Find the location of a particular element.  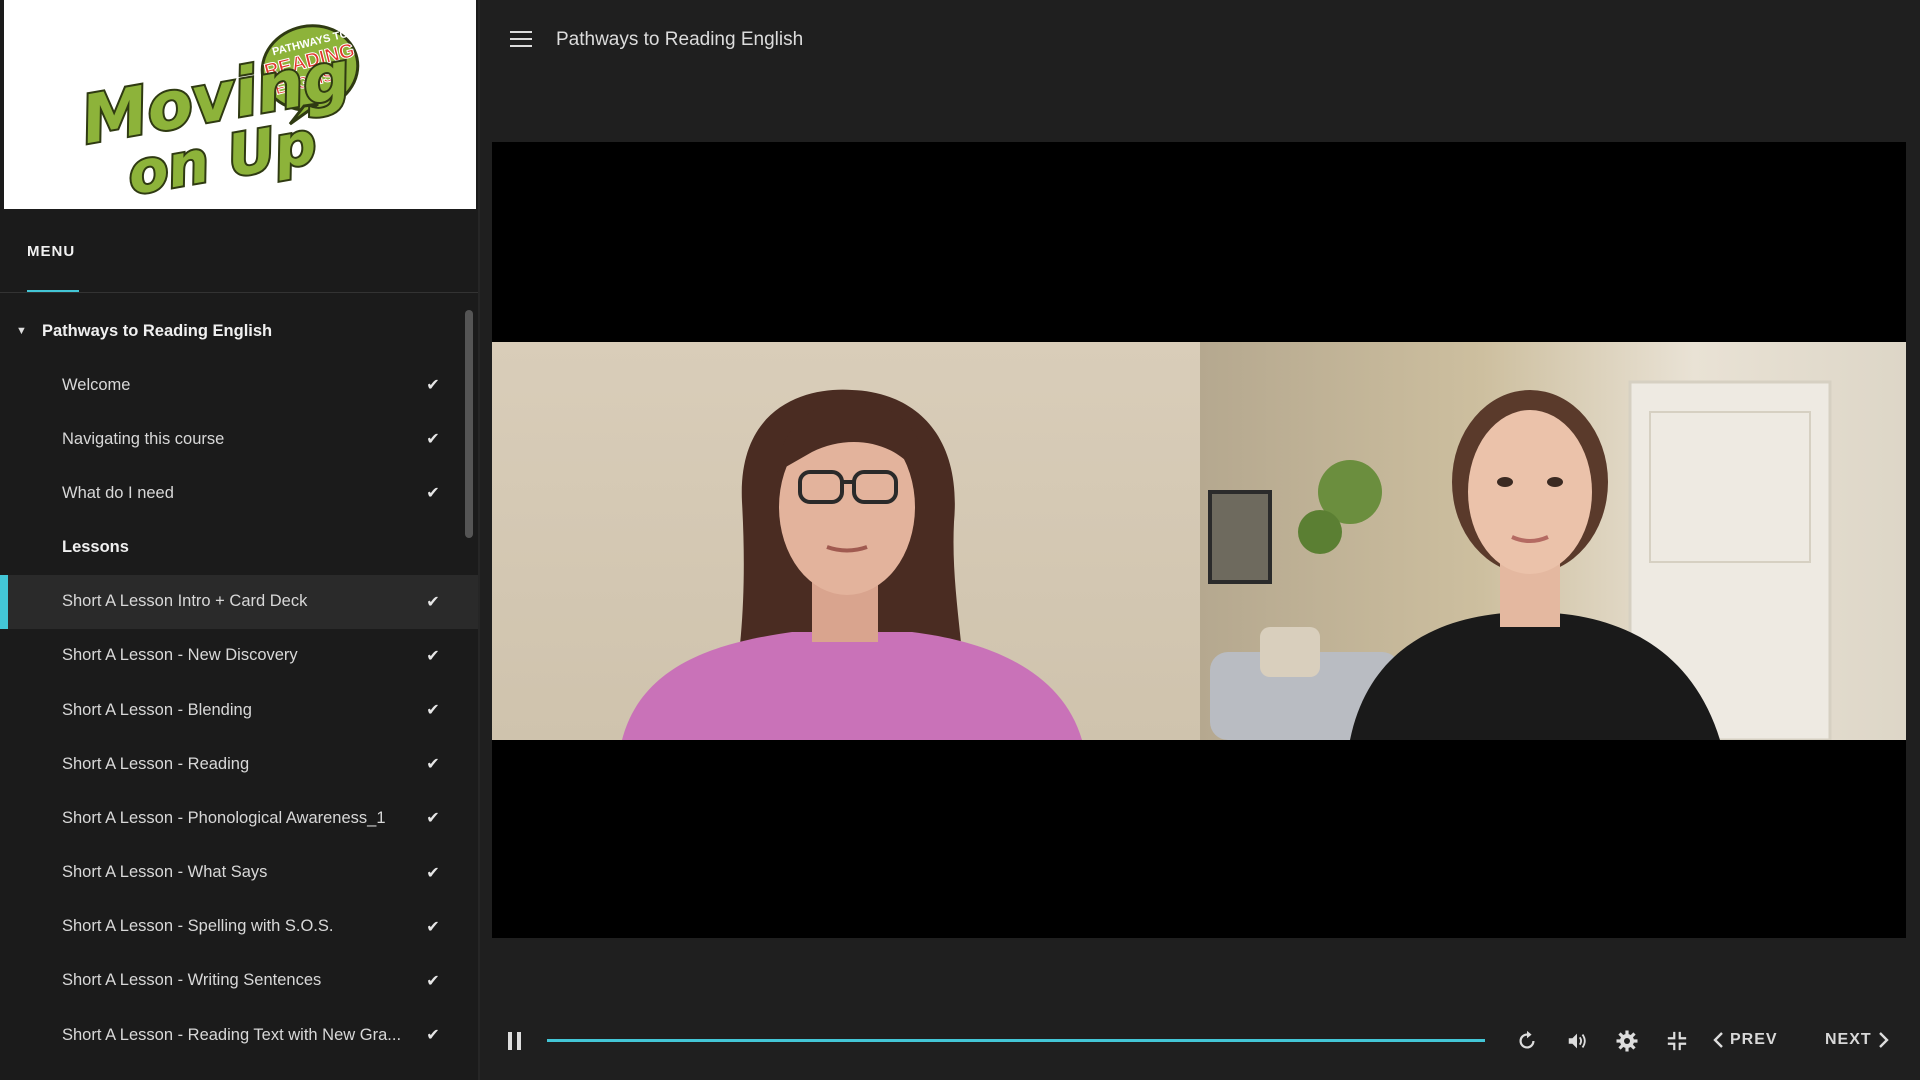

volume-icon is located at coordinates (1577, 1041).